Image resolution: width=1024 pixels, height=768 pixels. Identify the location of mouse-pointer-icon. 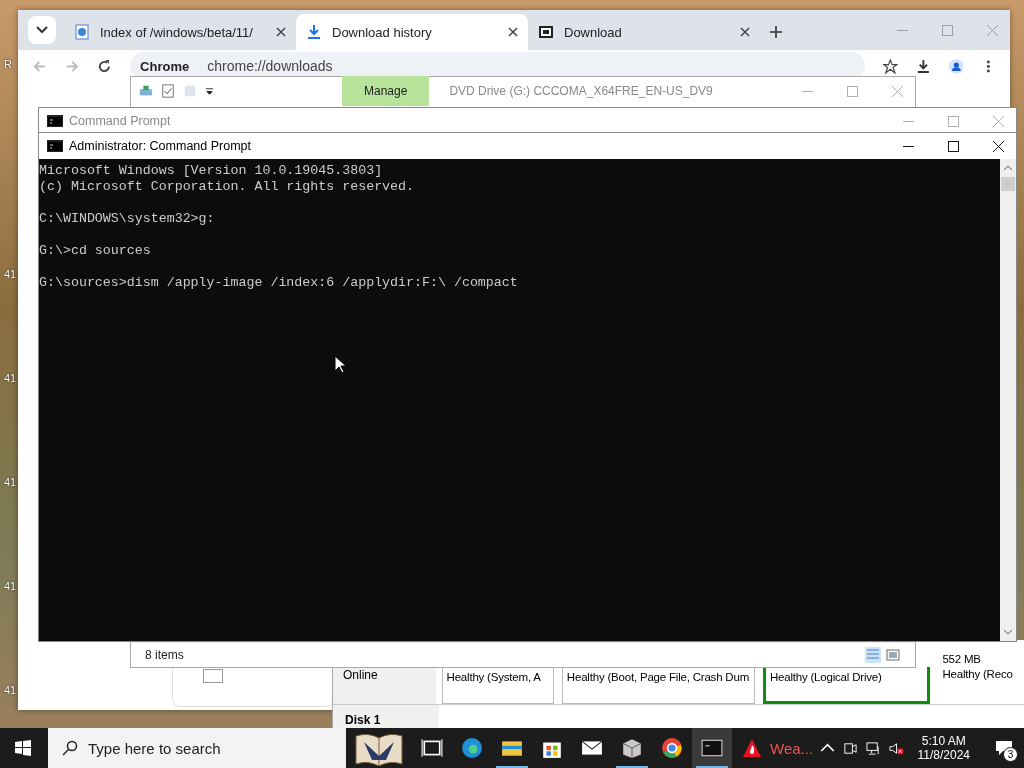
(340, 364).